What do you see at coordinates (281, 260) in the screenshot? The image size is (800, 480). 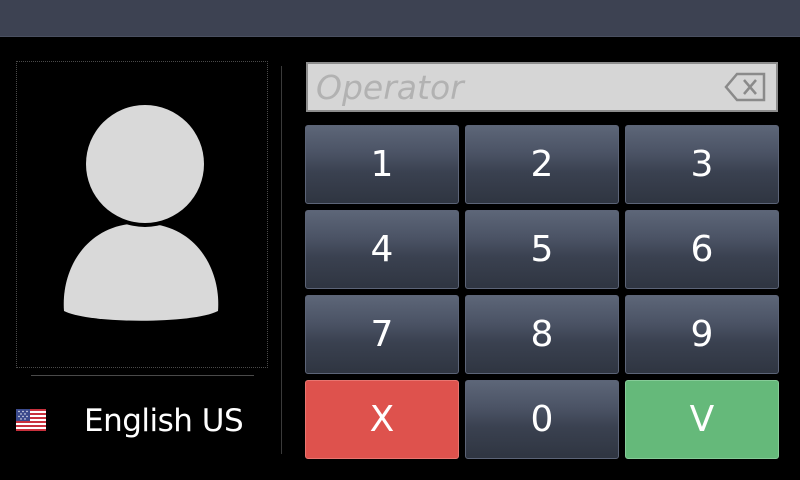 I see `vertical-divider` at bounding box center [281, 260].